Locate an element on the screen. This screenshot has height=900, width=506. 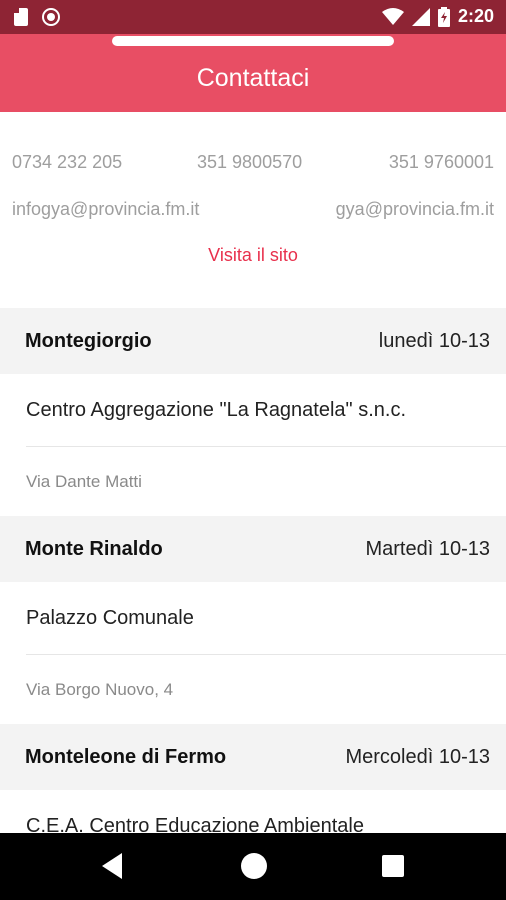
record-icon is located at coordinates (51, 17).